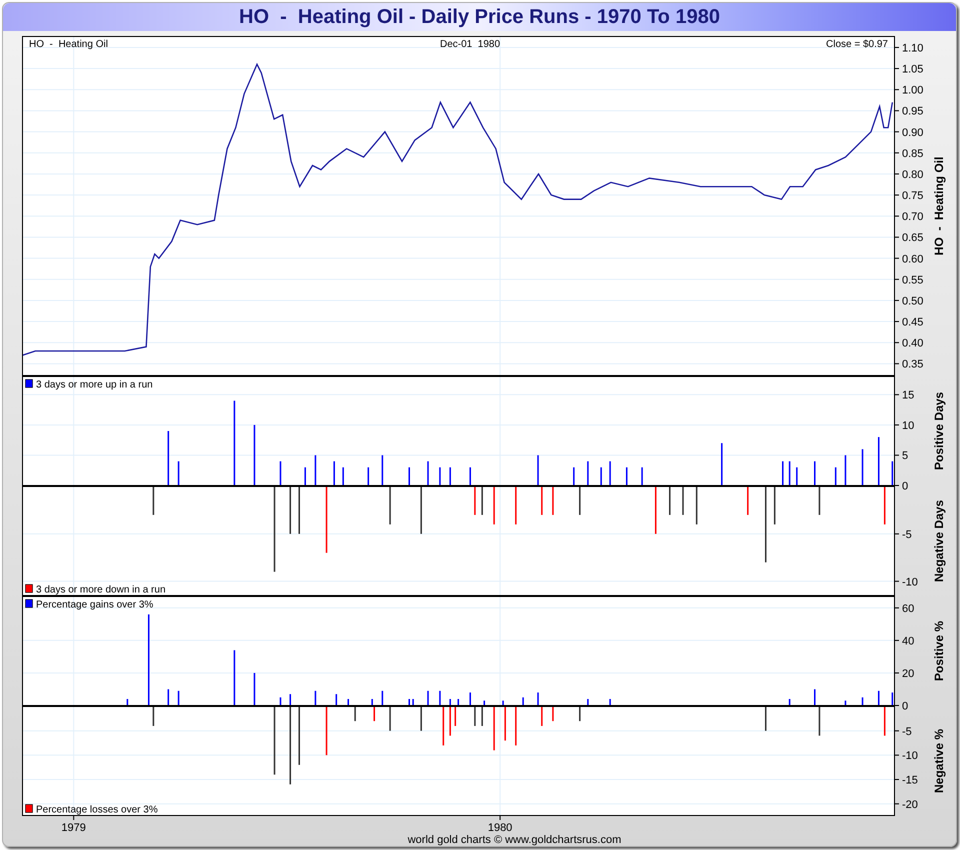 This screenshot has height=850, width=960. Describe the element at coordinates (479, 17) in the screenshot. I see `chart-title: HO - Heating Oil - Daily Price Runs - 1970 To 1980` at that location.